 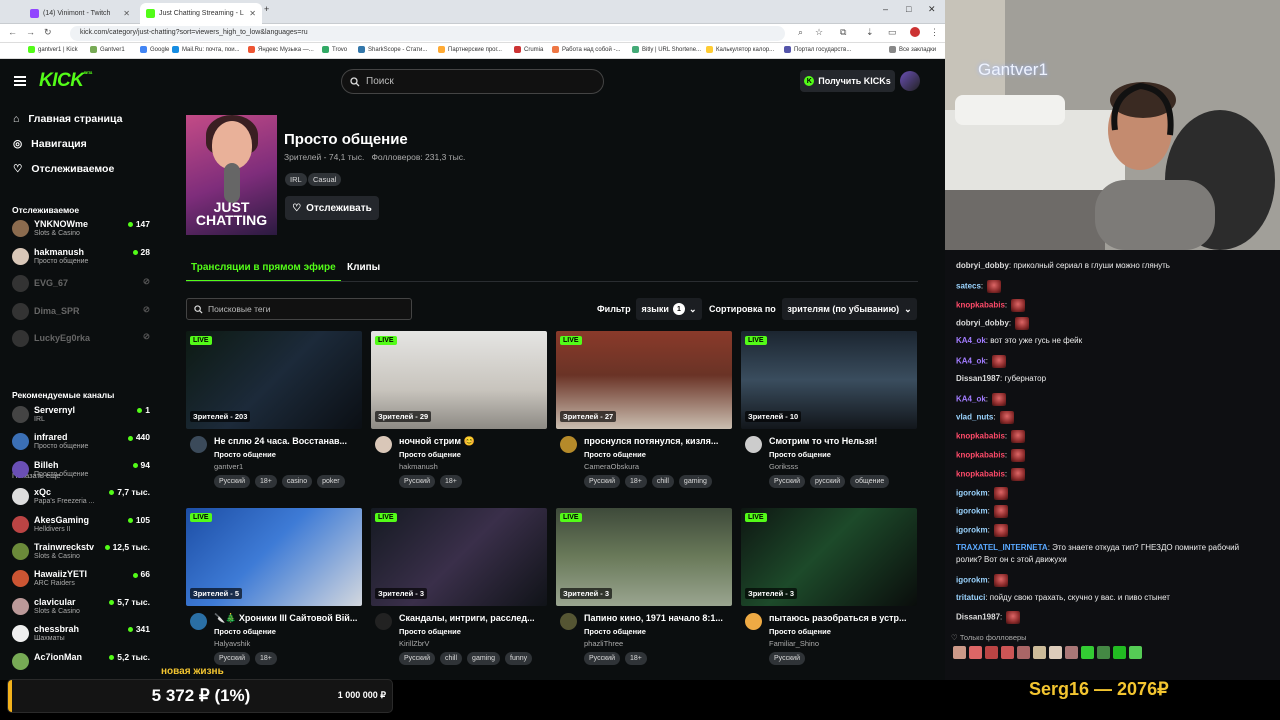 What do you see at coordinates (843, 32) in the screenshot?
I see `extensions-icon: ⧉` at bounding box center [843, 32].